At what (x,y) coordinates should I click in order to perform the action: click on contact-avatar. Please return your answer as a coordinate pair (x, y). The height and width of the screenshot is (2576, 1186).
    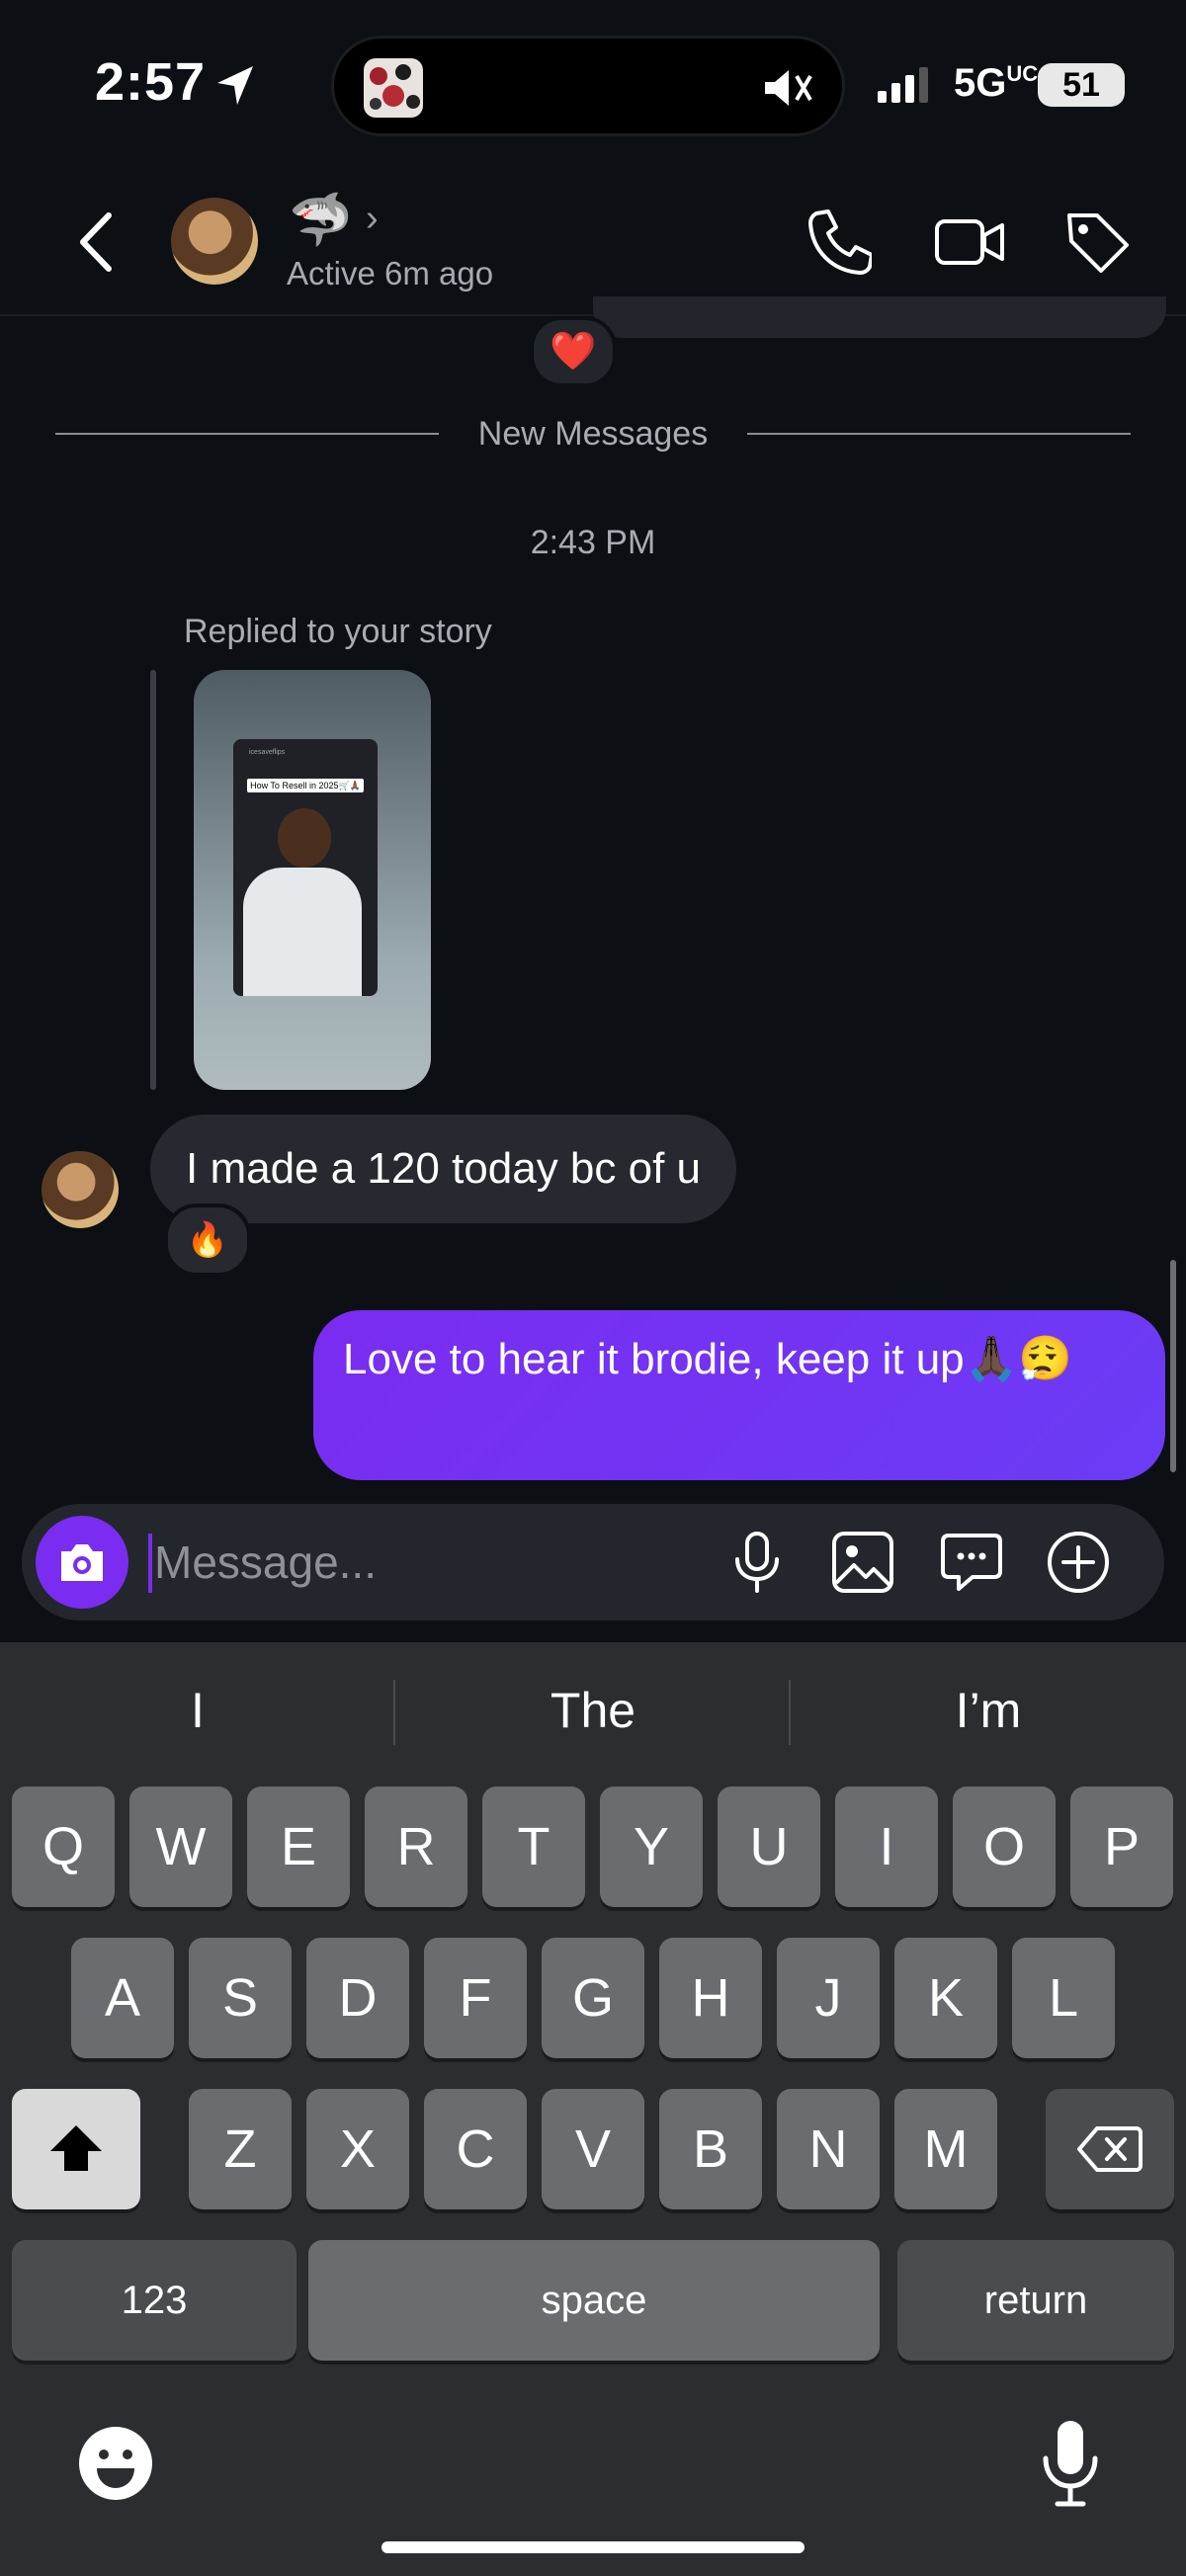
    Looking at the image, I should click on (214, 241).